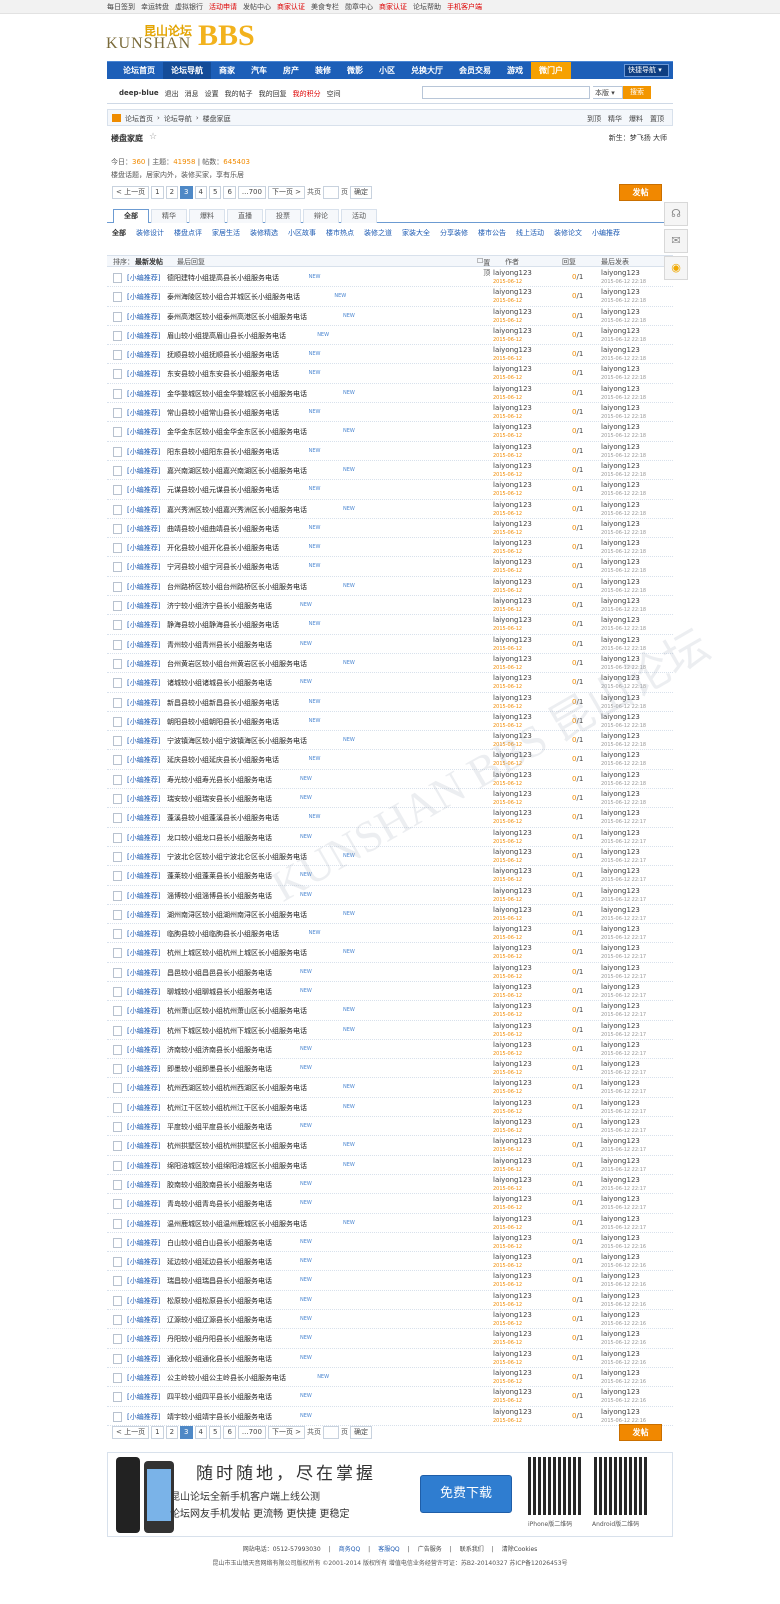 Image resolution: width=780 pixels, height=1604 pixels. I want to click on nav-item: 会员交易, so click(475, 70).